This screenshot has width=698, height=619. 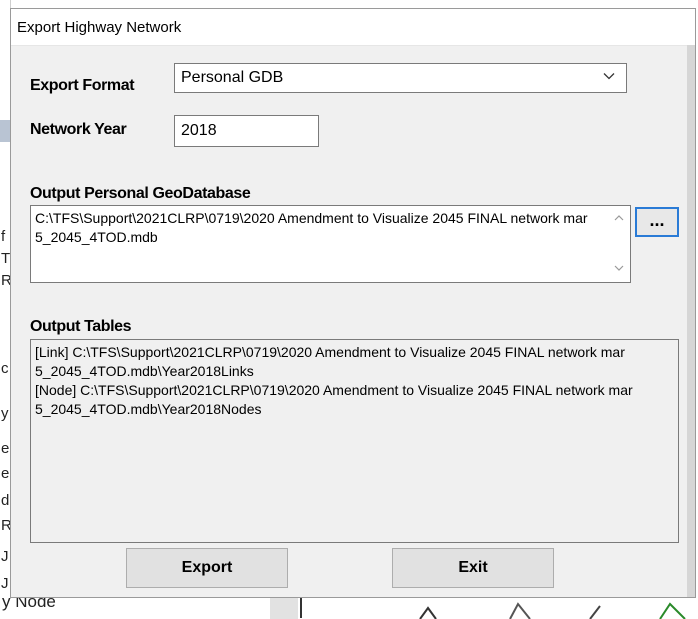 I want to click on network-year-value: 2018, so click(x=199, y=130).